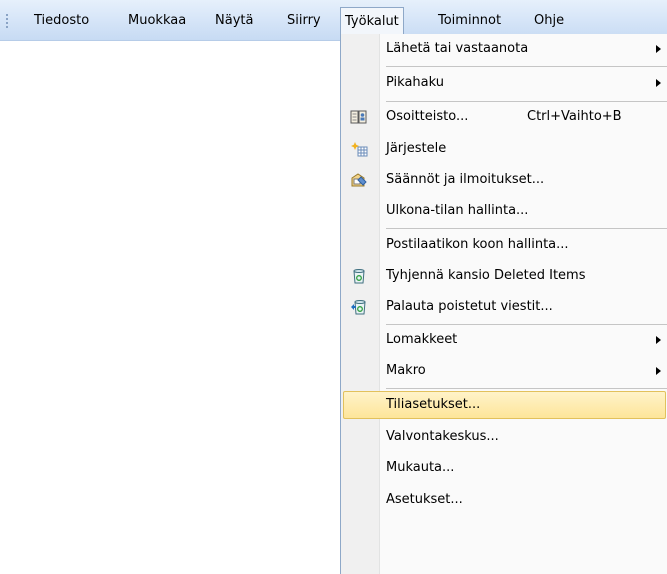 Image resolution: width=667 pixels, height=574 pixels. What do you see at coordinates (504, 117) in the screenshot?
I see `menu-item-address-book: Osoitteisto... Ctrl+Vaihto+B` at bounding box center [504, 117].